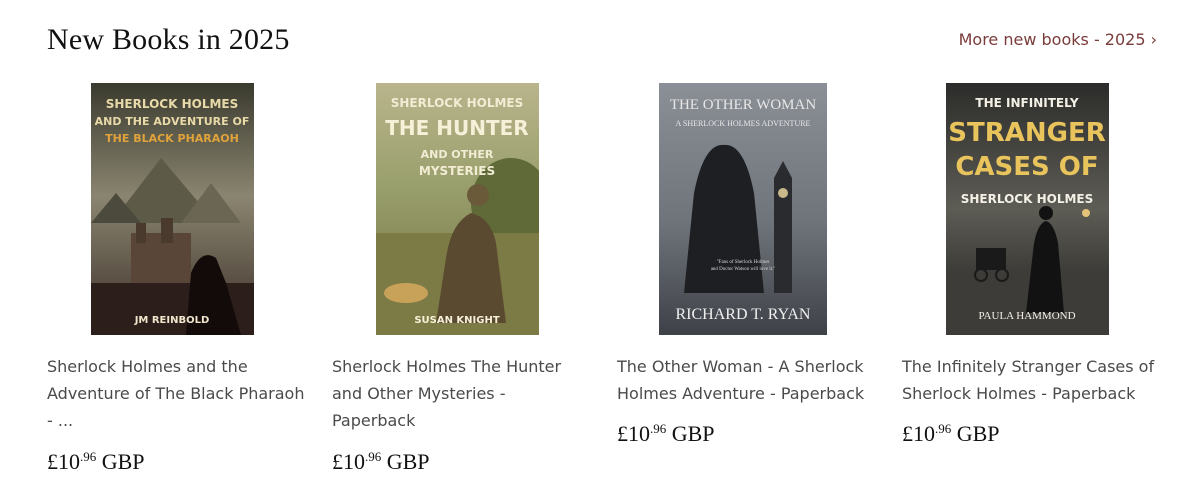 This screenshot has width=1200, height=504. Describe the element at coordinates (1058, 40) in the screenshot. I see `more-new-books-link: More new books - 2025 ›` at that location.